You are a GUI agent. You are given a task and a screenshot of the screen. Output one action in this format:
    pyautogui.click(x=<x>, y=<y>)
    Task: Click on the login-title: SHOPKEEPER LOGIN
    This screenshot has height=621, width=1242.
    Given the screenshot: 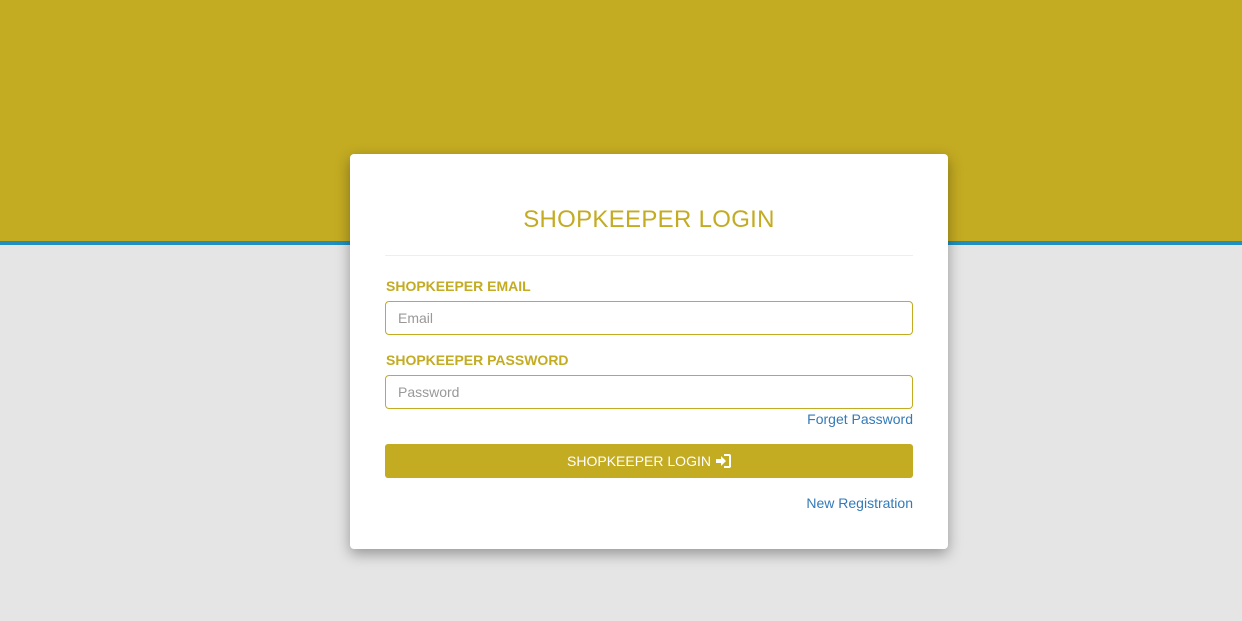 What is the action you would take?
    pyautogui.click(x=649, y=219)
    